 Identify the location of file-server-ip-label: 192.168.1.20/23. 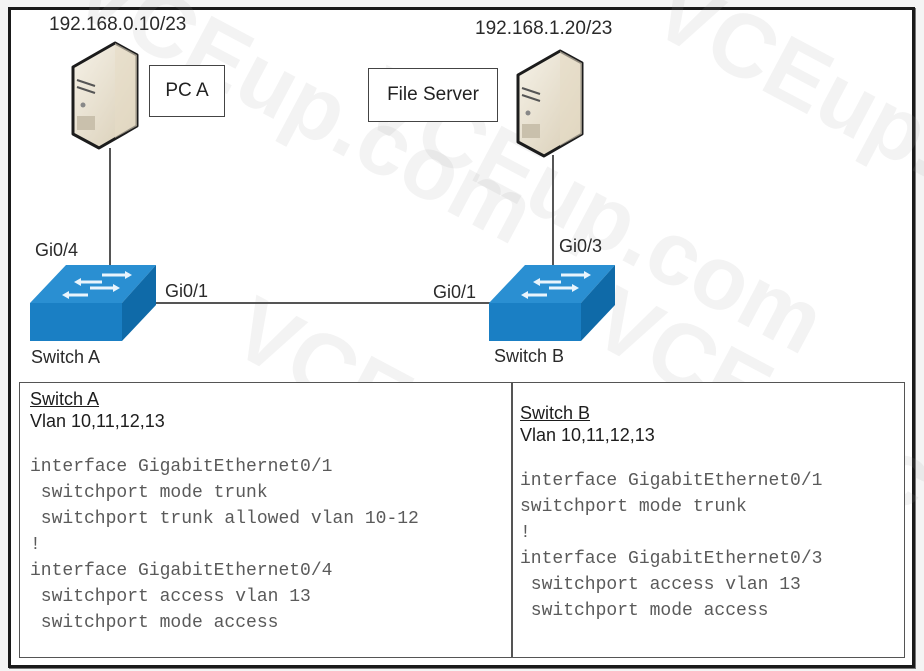
(544, 28).